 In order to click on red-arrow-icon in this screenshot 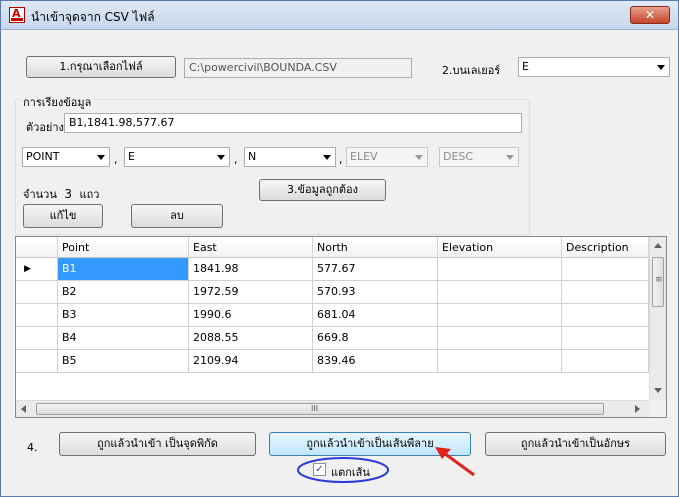, I will do `click(455, 462)`.